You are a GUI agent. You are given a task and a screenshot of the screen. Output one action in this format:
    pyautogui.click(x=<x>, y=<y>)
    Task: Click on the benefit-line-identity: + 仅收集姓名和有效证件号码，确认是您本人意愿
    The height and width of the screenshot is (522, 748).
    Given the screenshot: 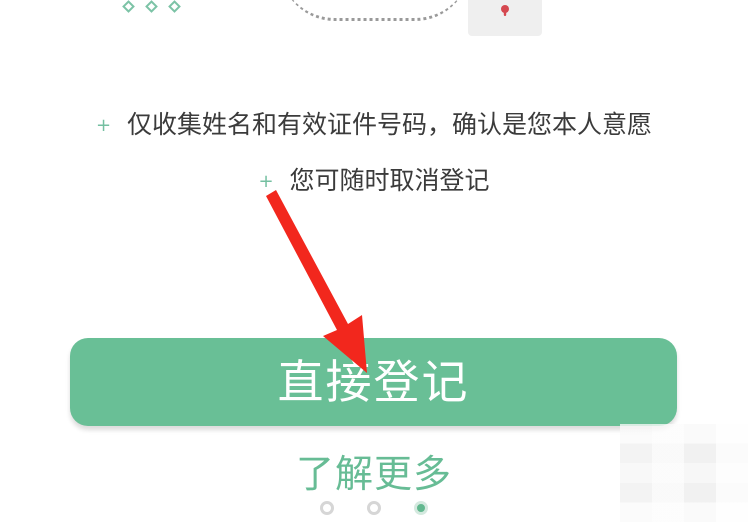 What is the action you would take?
    pyautogui.click(x=374, y=126)
    